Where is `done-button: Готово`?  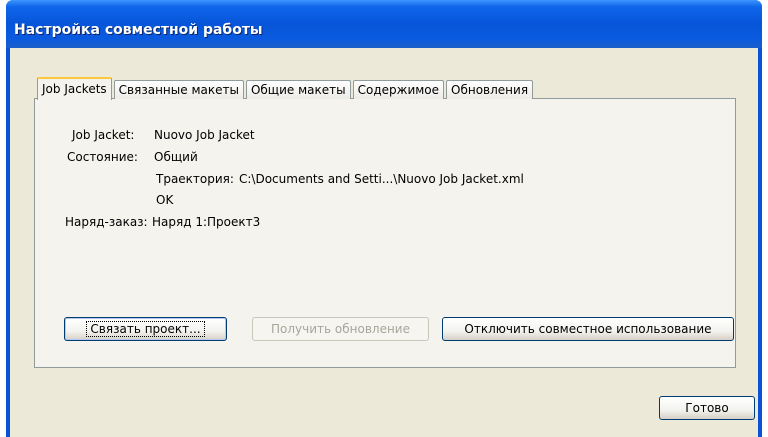 done-button: Готово is located at coordinates (707, 408).